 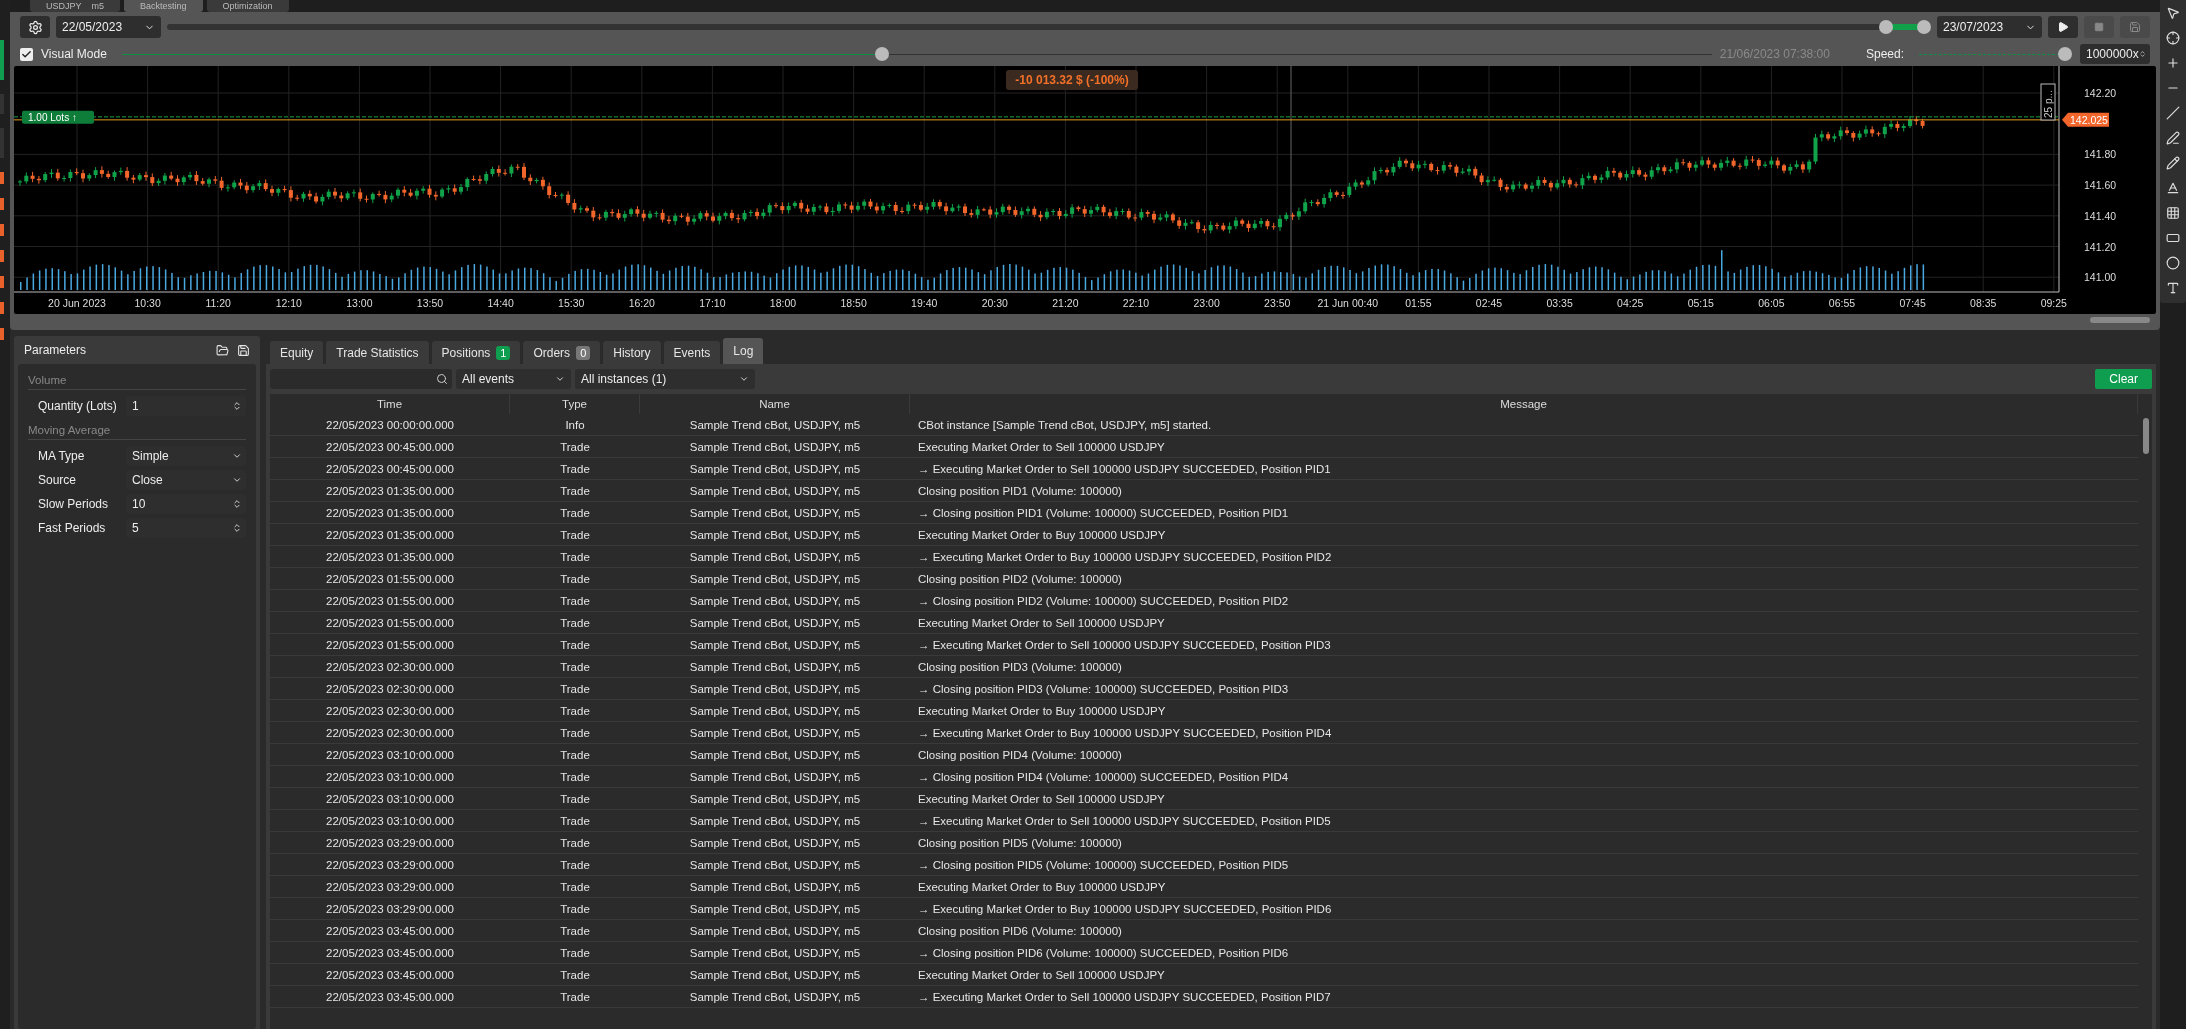 What do you see at coordinates (2053, 303) in the screenshot?
I see `time-axis-label: 09:25` at bounding box center [2053, 303].